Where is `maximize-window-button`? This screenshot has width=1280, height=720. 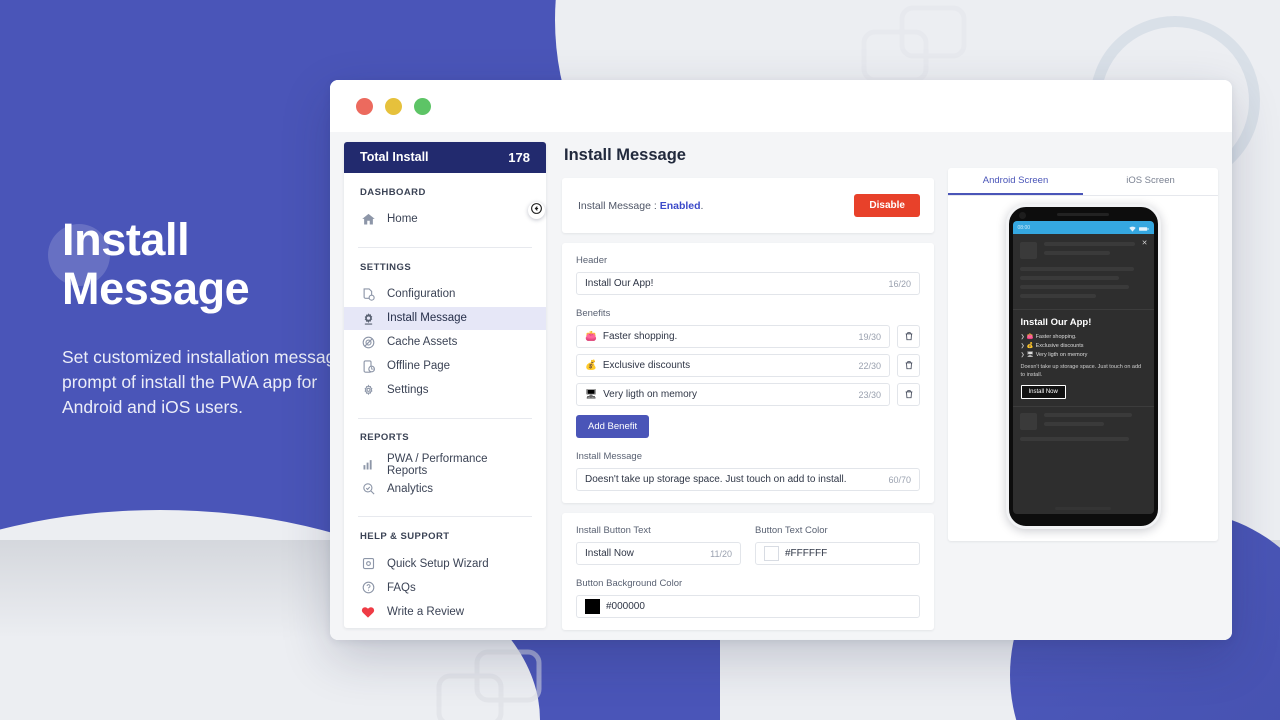 maximize-window-button is located at coordinates (422, 106).